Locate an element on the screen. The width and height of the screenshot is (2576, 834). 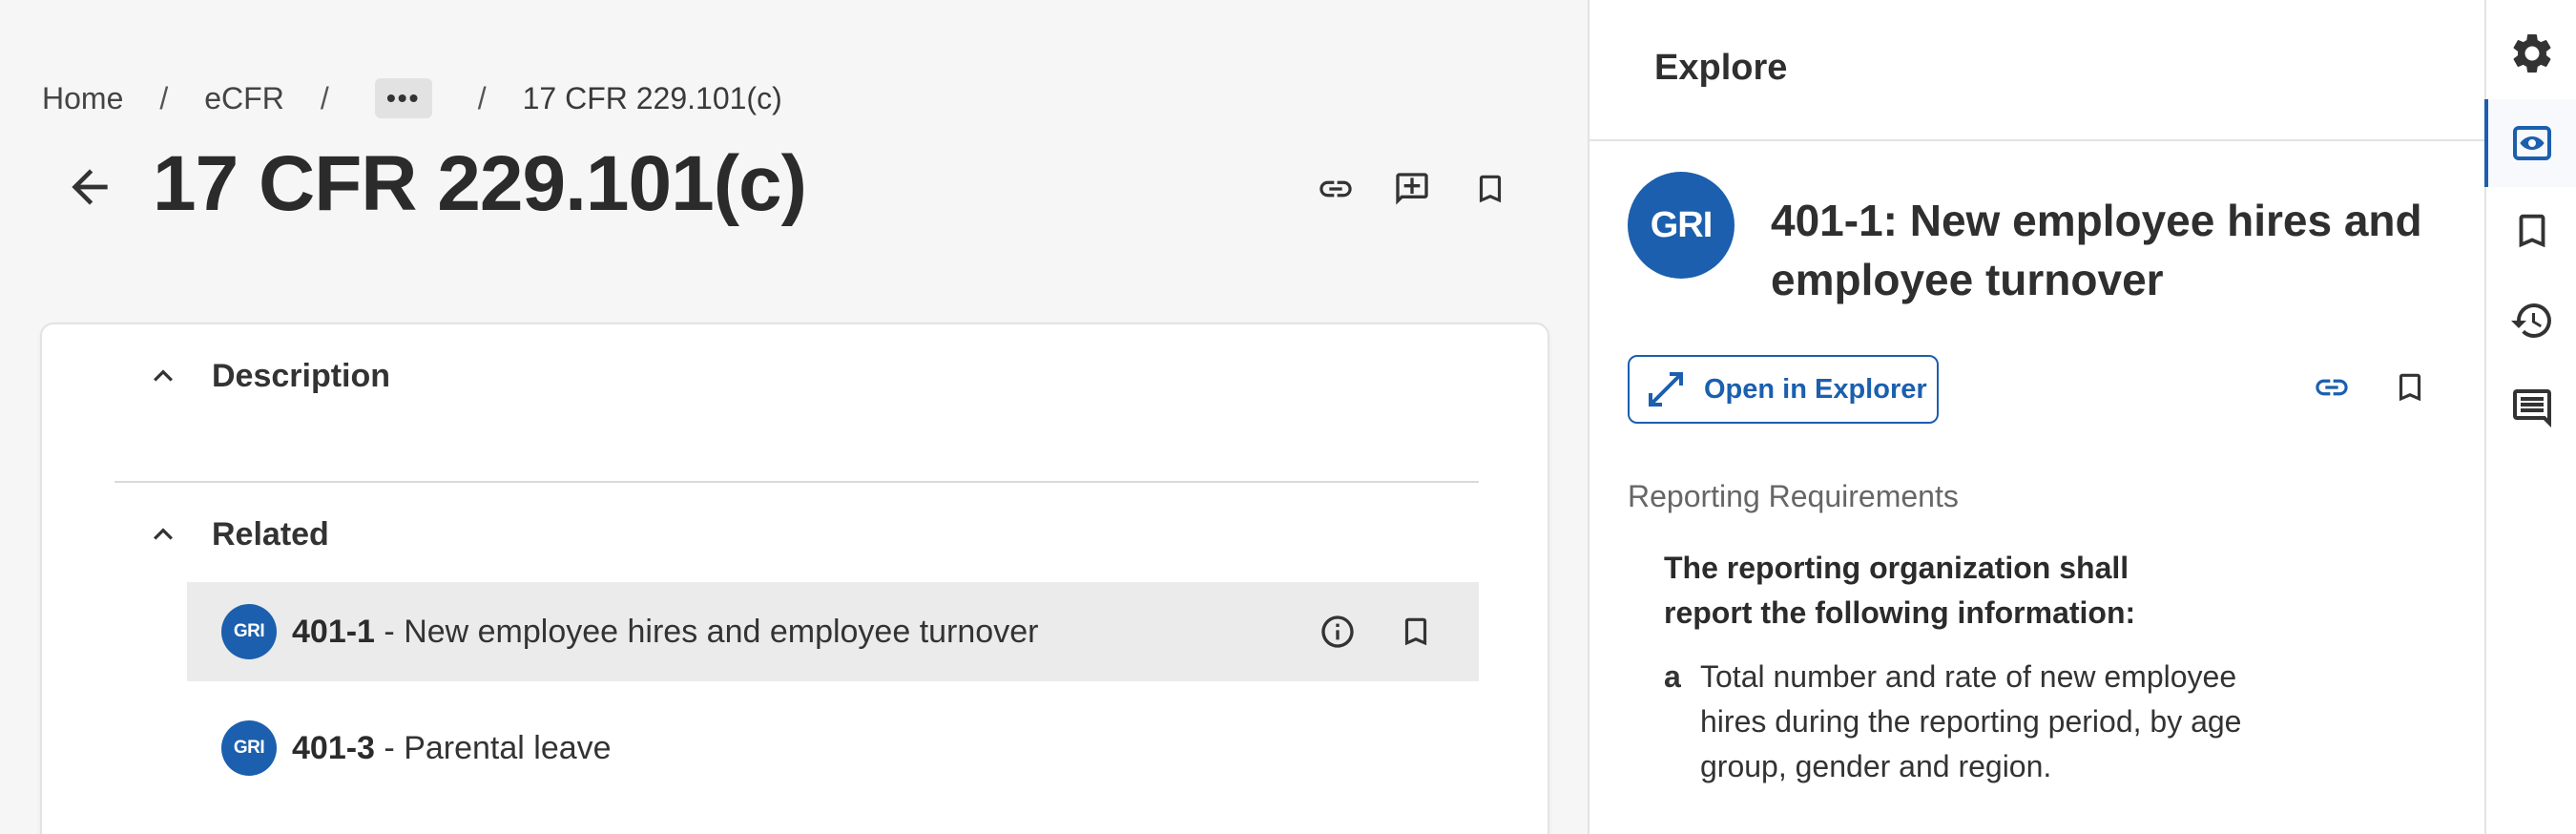
breadcrumb-current: 17 CFR 229.101(c) is located at coordinates (652, 97).